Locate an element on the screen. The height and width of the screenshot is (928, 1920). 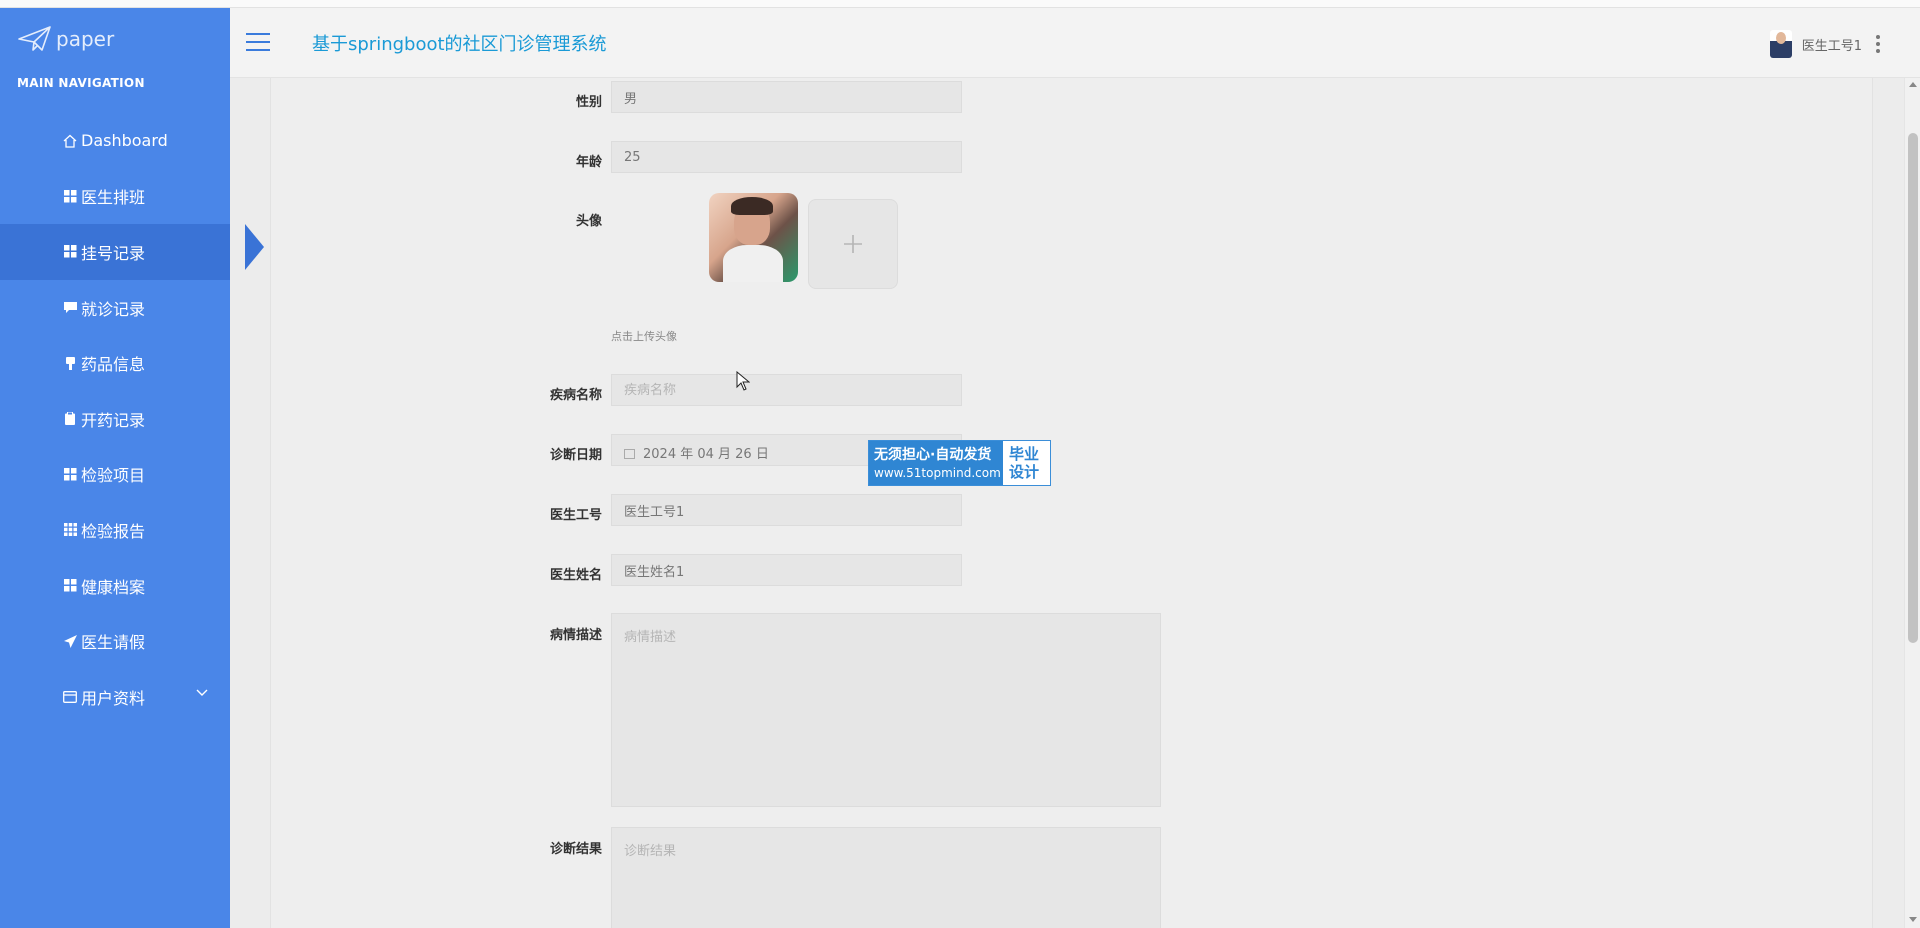
result-label: 诊断结果 is located at coordinates (575, 849).